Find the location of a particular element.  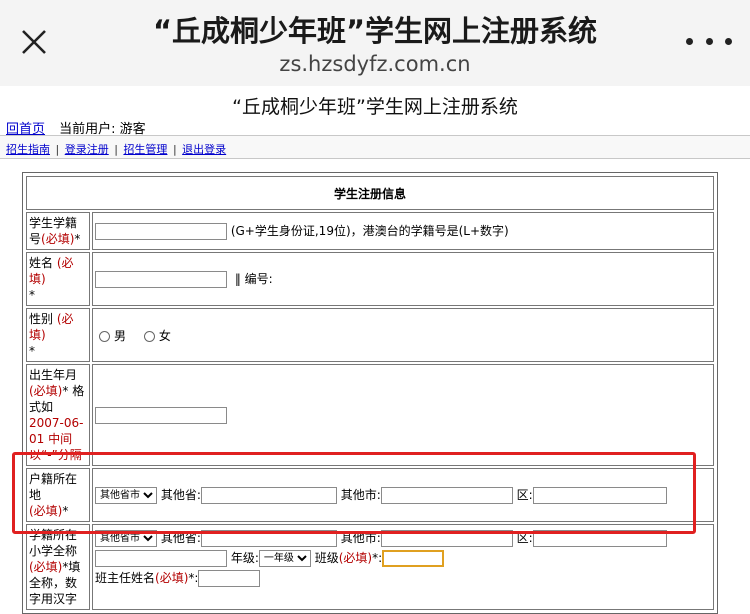

browser-domain: zs.hzsdyfz.com.cn is located at coordinates (375, 64).